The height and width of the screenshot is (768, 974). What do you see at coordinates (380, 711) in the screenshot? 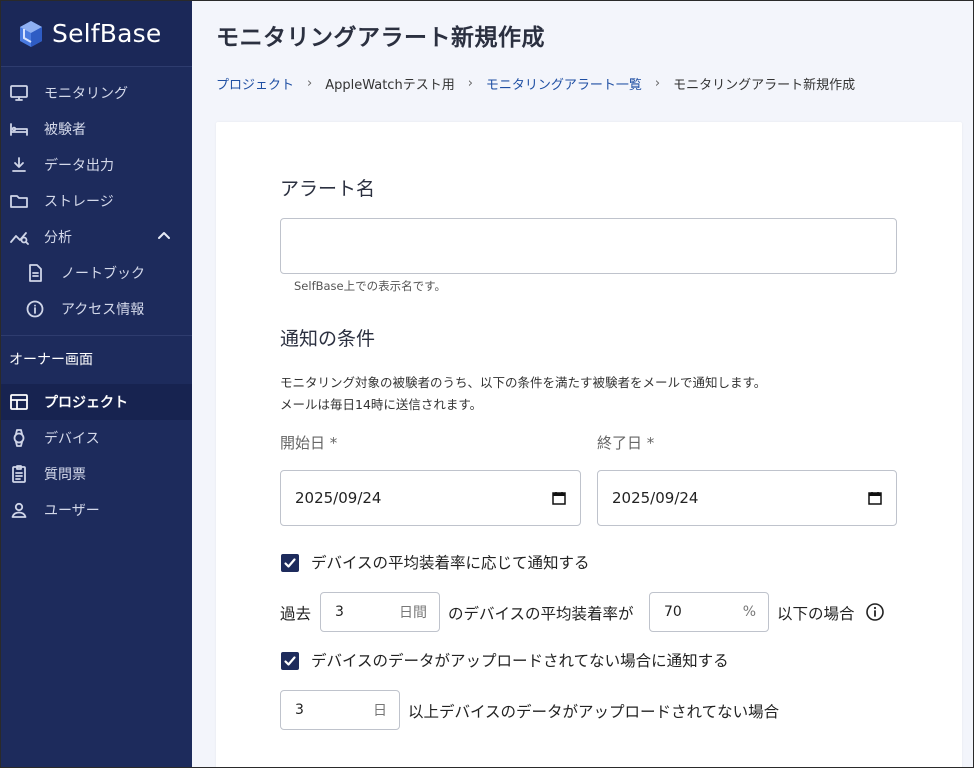
I see `upload-days-unit: 日` at bounding box center [380, 711].